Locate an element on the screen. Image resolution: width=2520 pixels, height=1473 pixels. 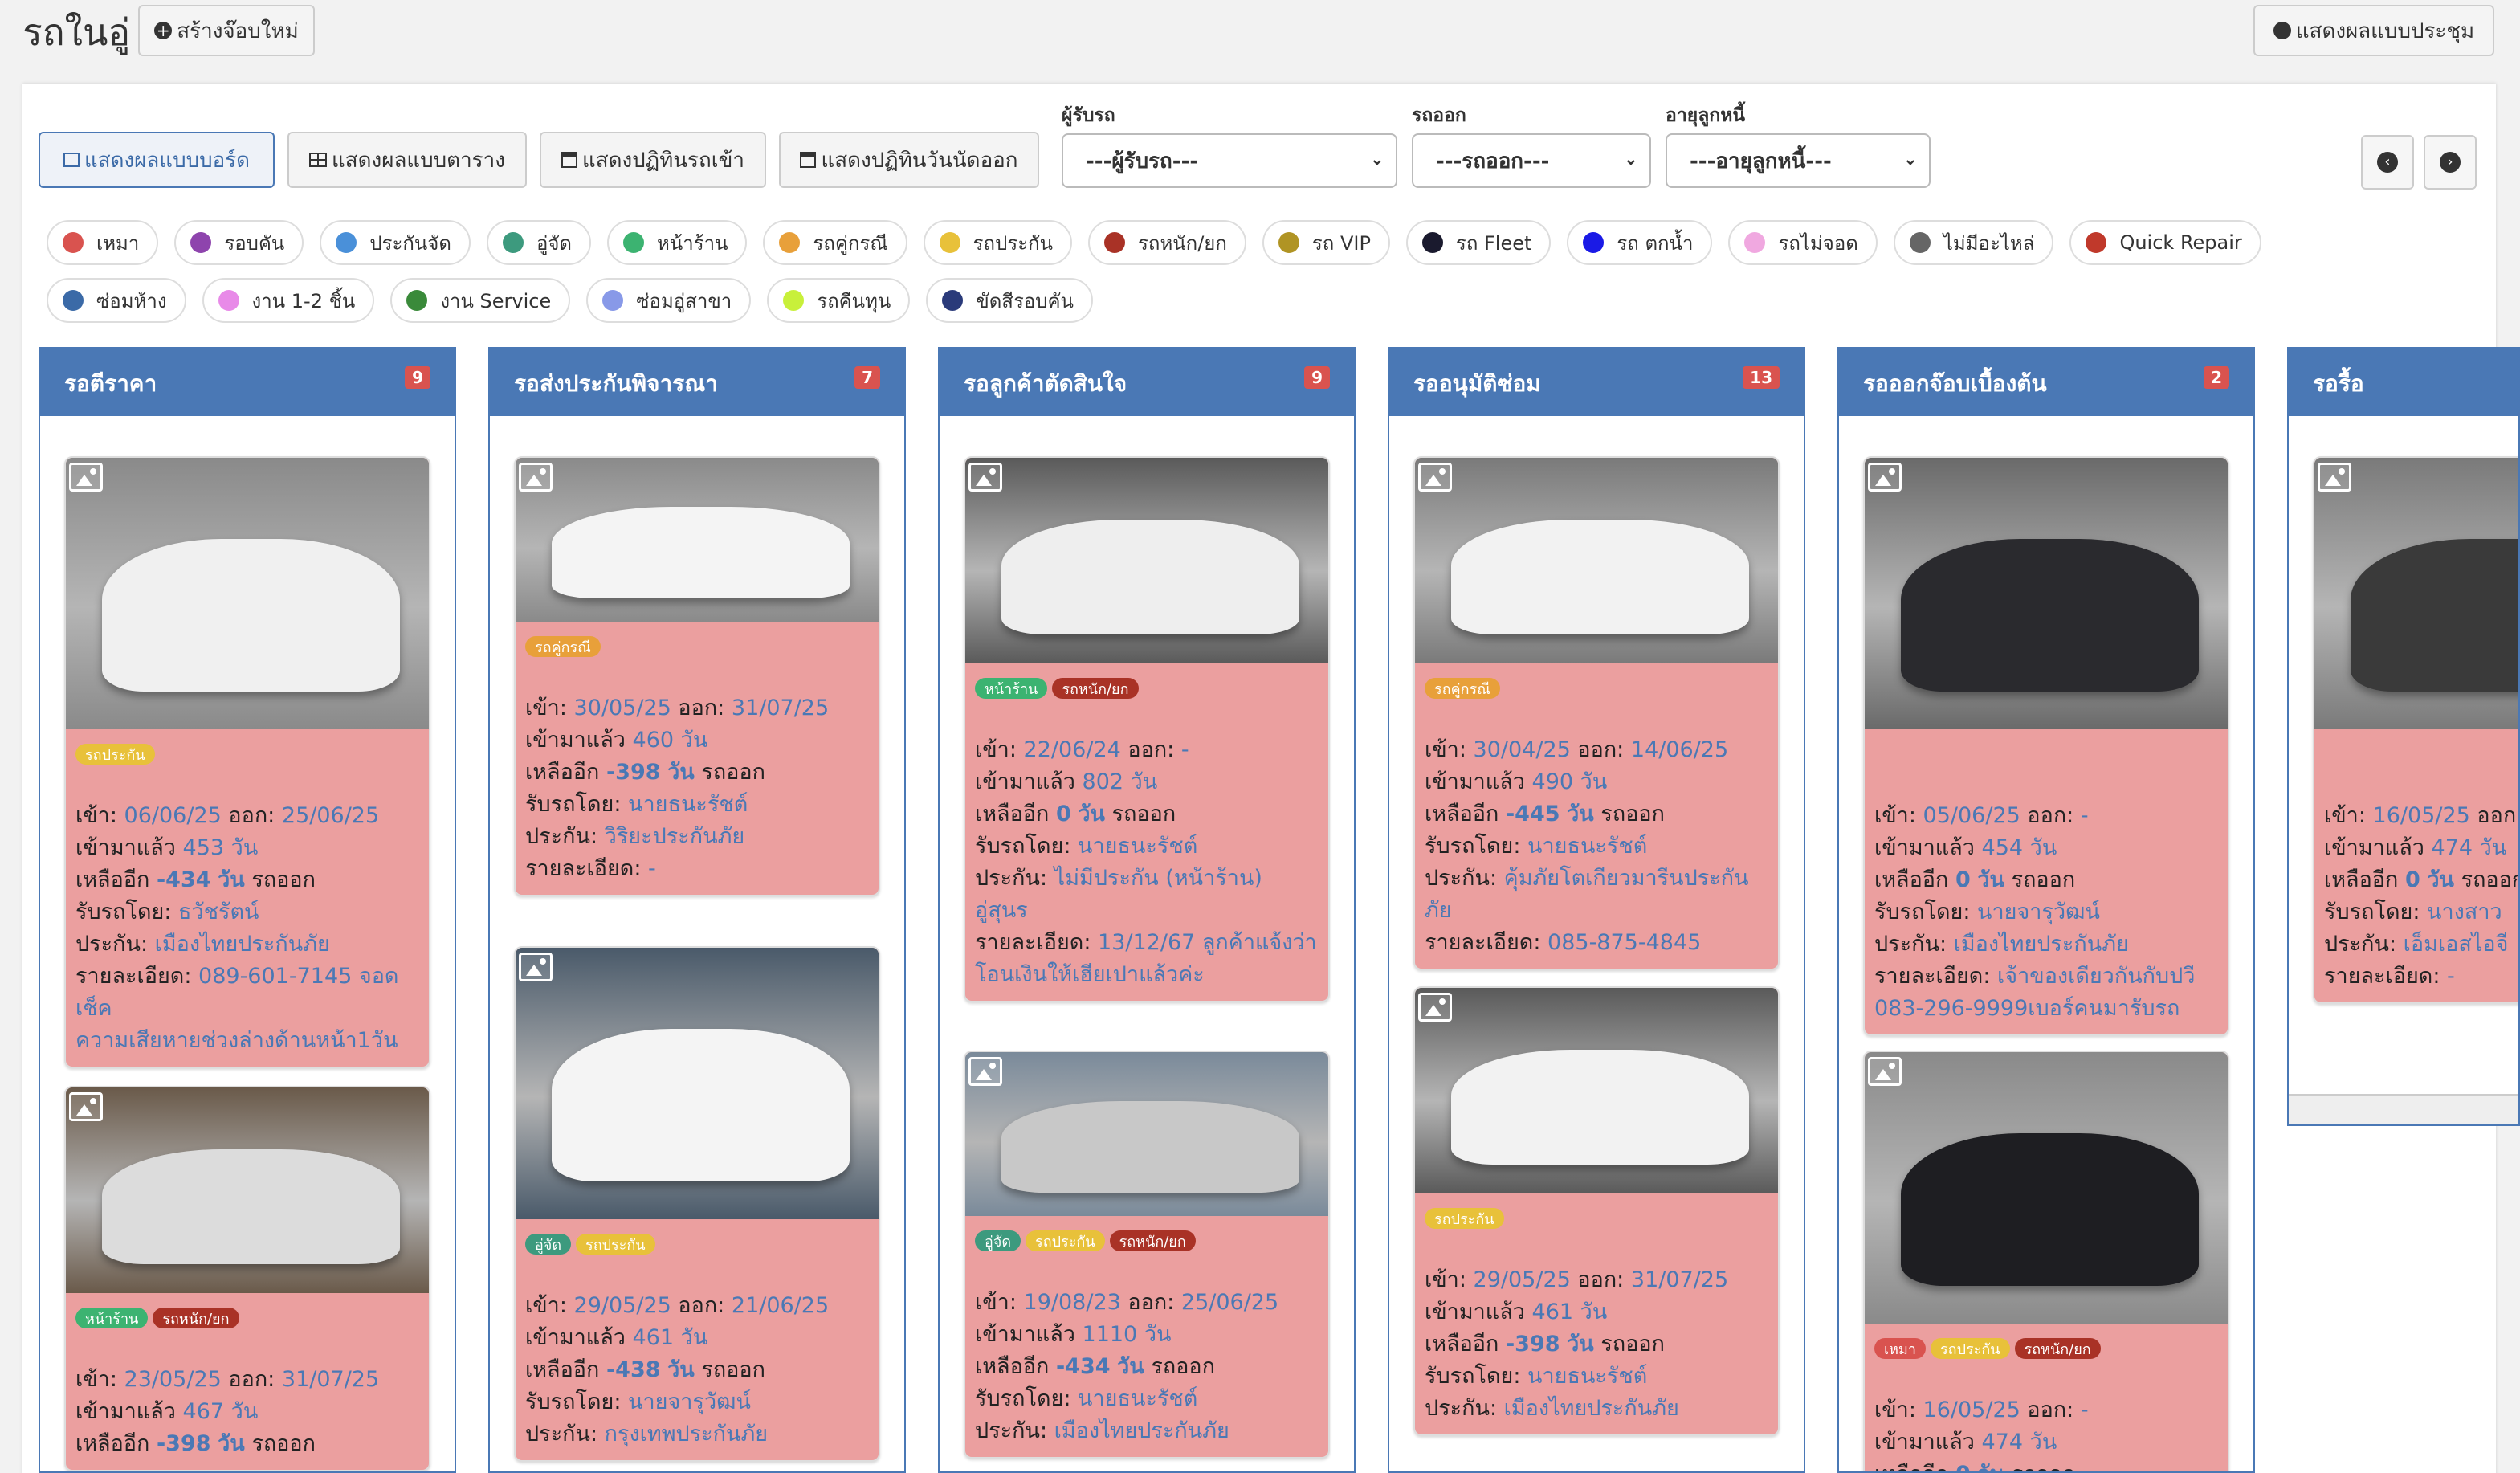
legend-label: รถคืนทุน is located at coordinates (854, 300).